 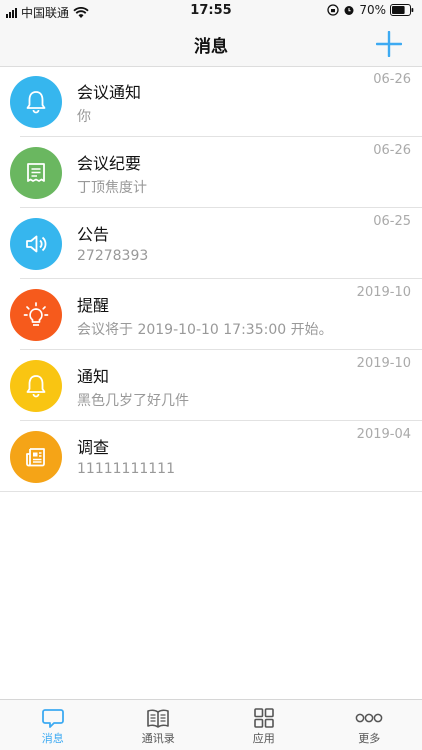 What do you see at coordinates (211, 456) in the screenshot?
I see `message-item-survey: 调查 11111111111 2019-04` at bounding box center [211, 456].